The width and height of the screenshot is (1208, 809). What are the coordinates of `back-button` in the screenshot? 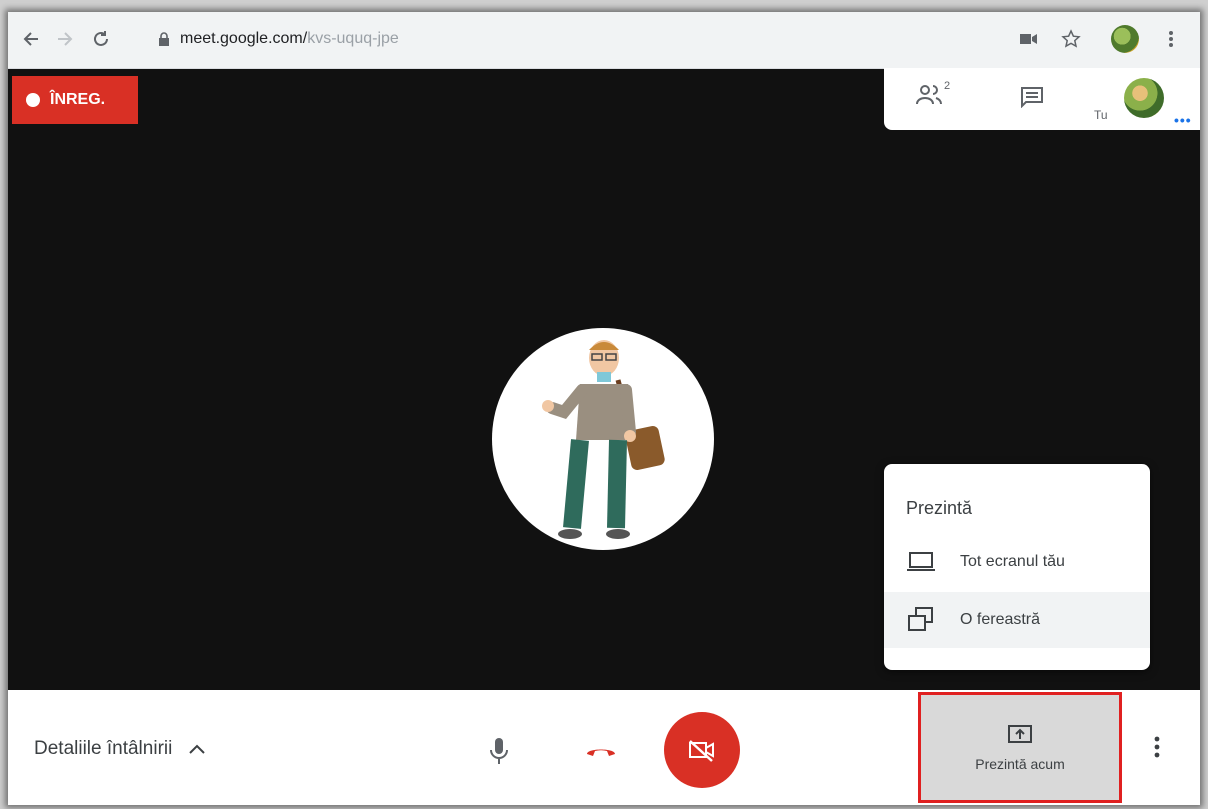 It's located at (31, 39).